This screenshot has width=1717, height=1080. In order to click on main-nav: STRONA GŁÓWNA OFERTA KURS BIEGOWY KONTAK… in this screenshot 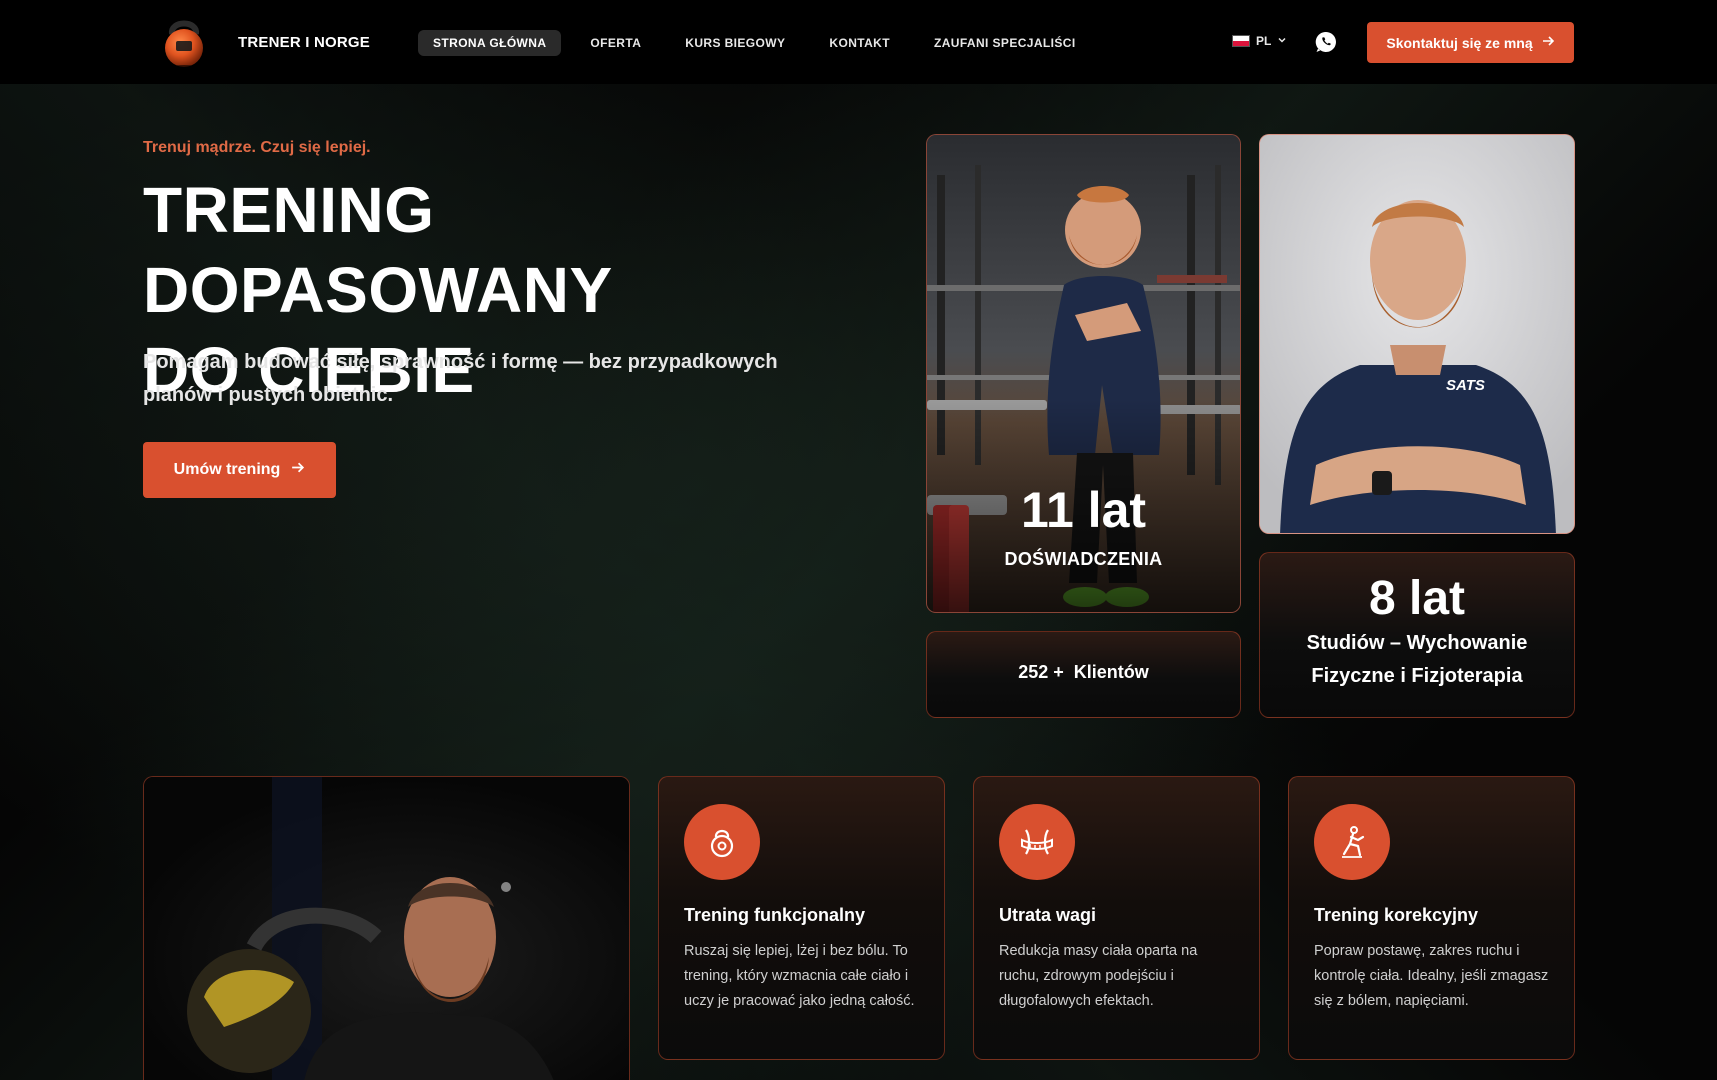, I will do `click(761, 43)`.